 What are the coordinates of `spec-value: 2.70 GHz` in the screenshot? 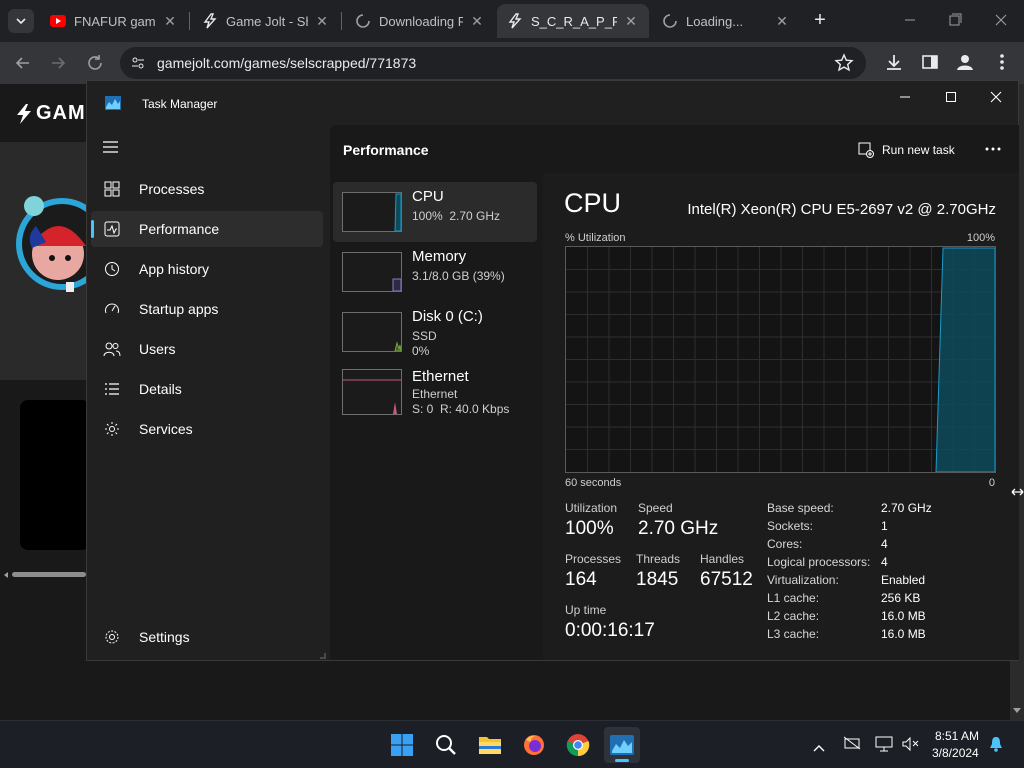 It's located at (906, 508).